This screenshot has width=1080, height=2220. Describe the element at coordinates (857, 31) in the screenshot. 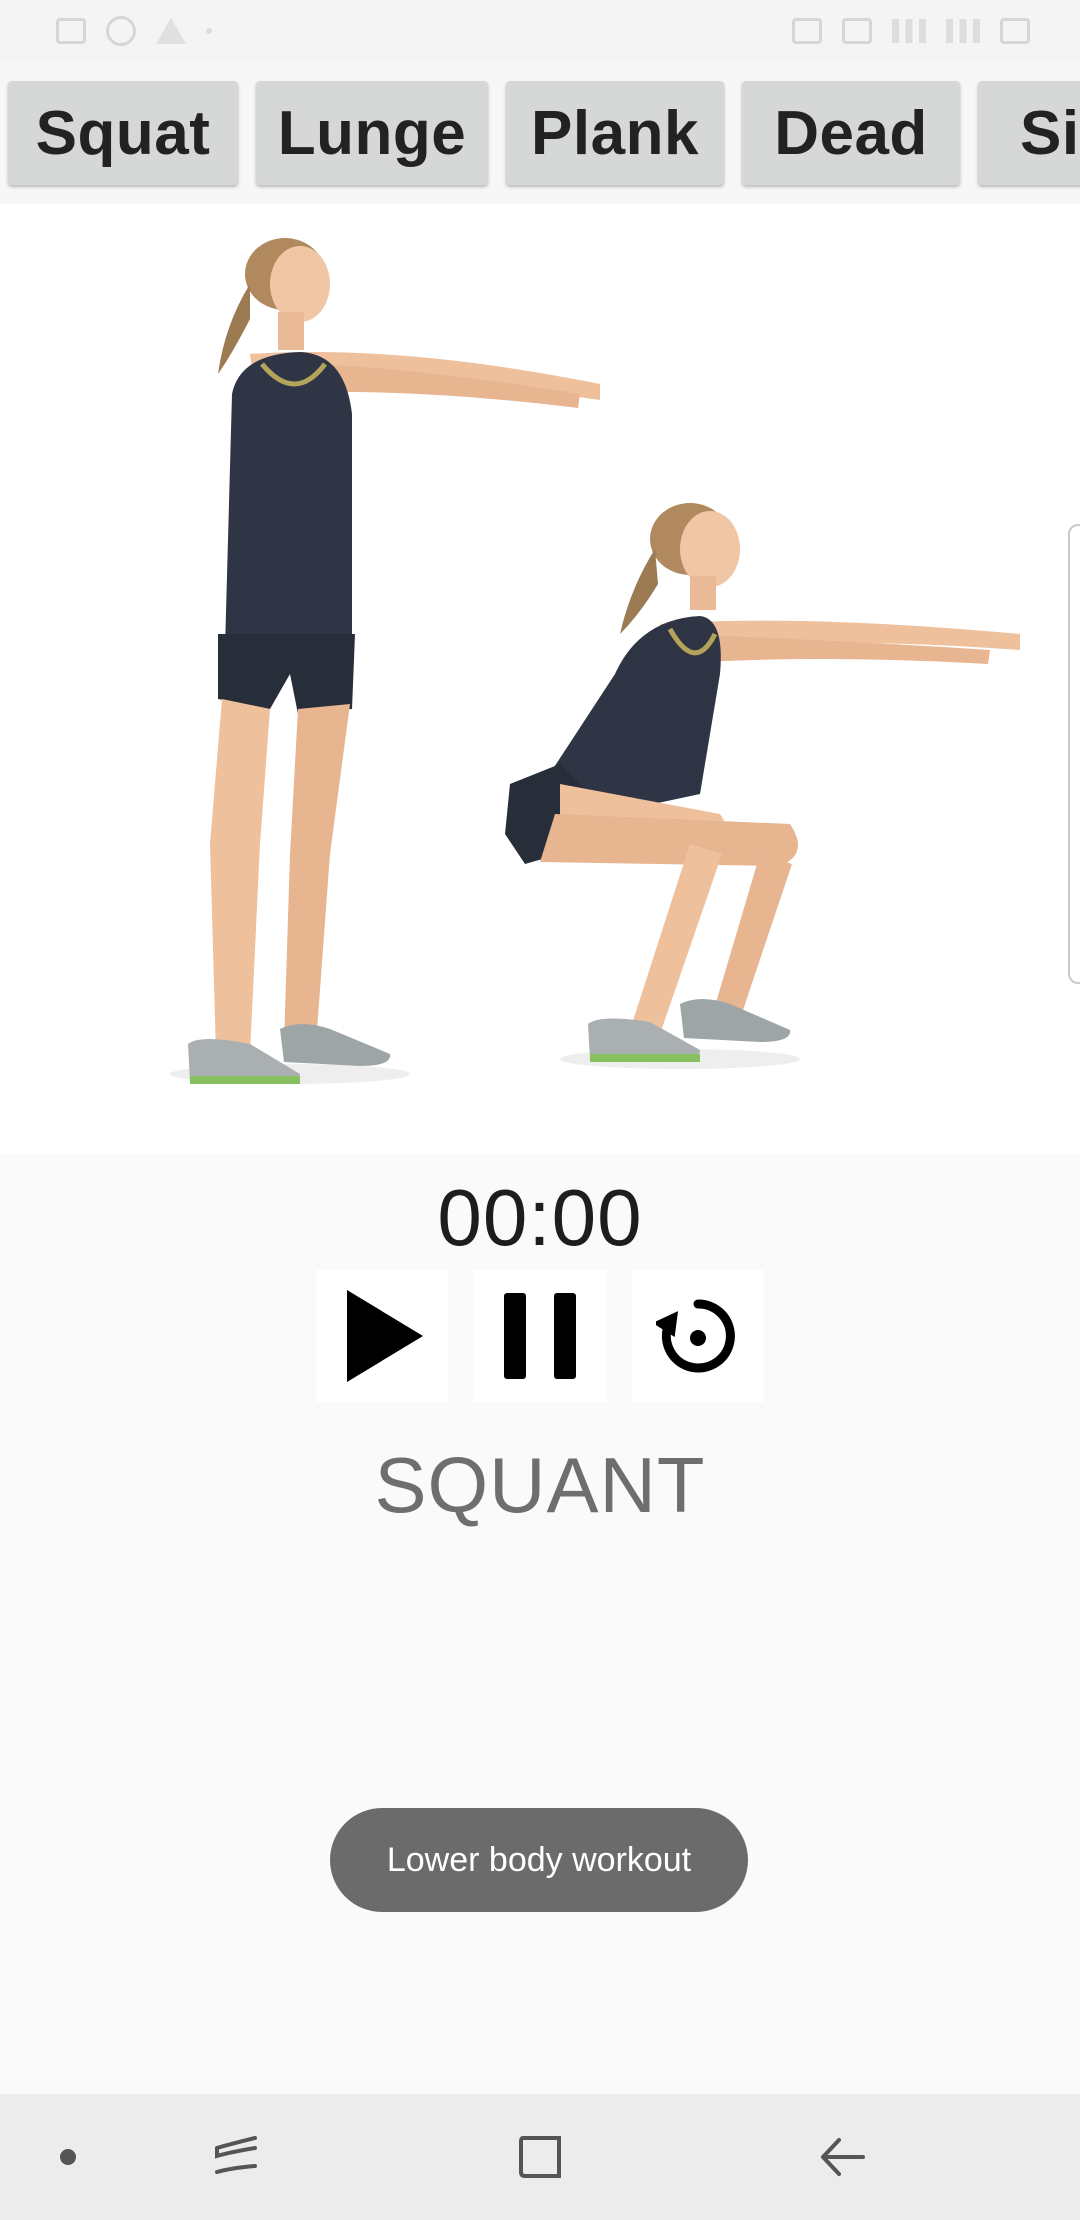

I see `nfc-icon` at that location.